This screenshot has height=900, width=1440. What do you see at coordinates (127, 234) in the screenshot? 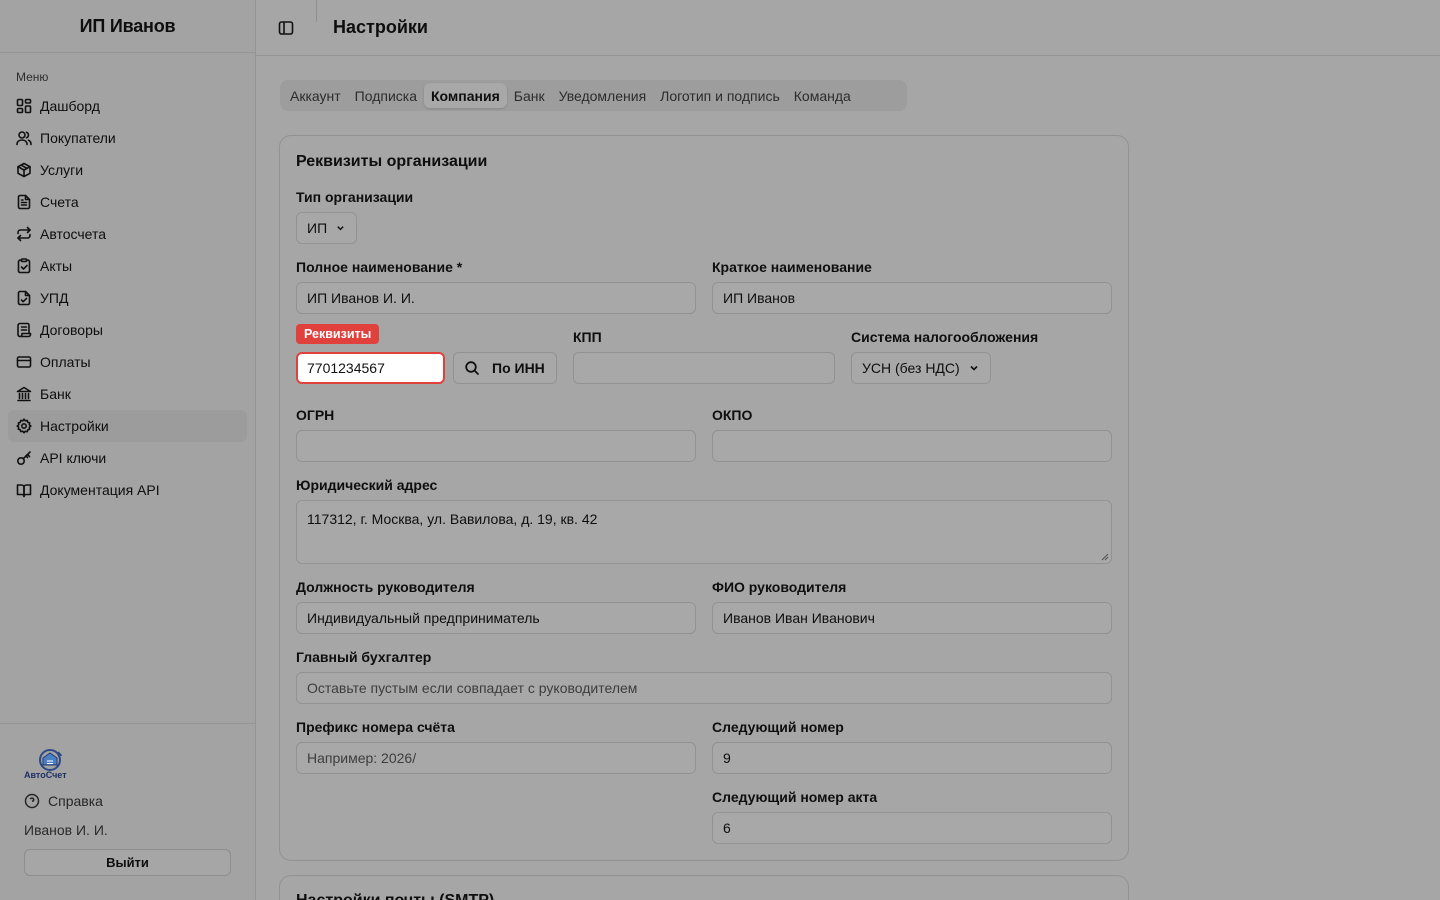
I see `sidebar-item-auto-invoices: Автосчета` at bounding box center [127, 234].